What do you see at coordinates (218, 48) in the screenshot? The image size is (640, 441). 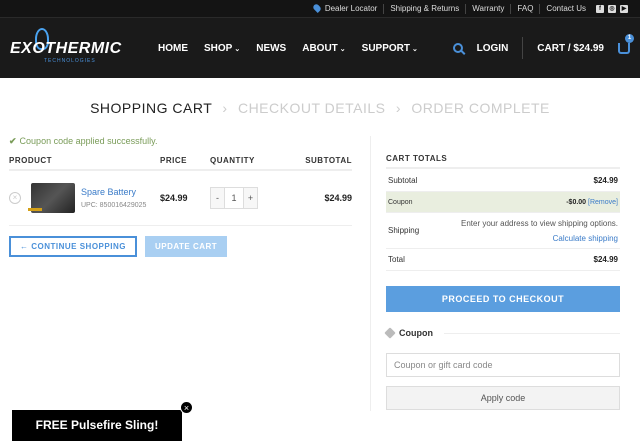 I see `nav-shop-label: SHOP` at bounding box center [218, 48].